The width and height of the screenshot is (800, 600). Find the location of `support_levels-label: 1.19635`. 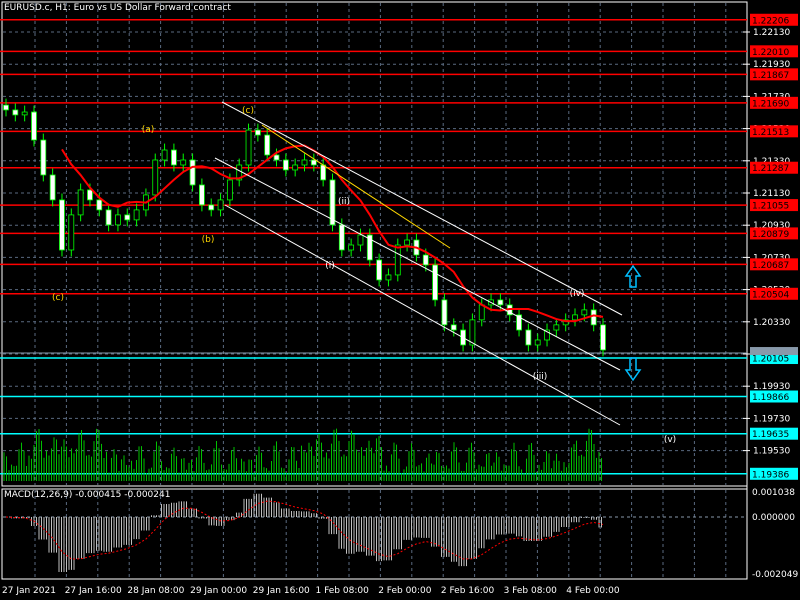

support_levels-label: 1.19635 is located at coordinates (770, 435).